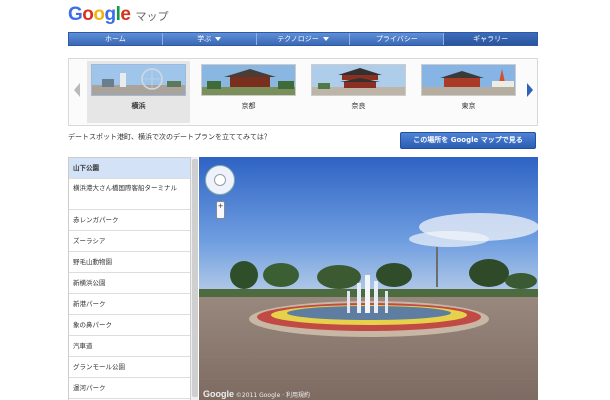 The image size is (610, 400). I want to click on carousel-next-arrow-icon, so click(530, 90).